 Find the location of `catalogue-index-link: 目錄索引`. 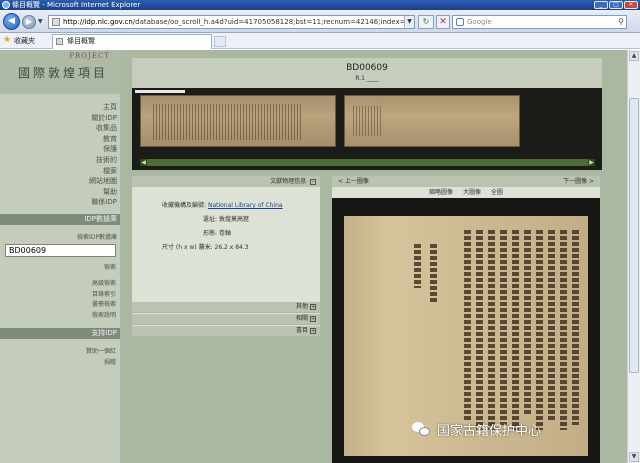

catalogue-index-link: 目錄索引 is located at coordinates (104, 295).